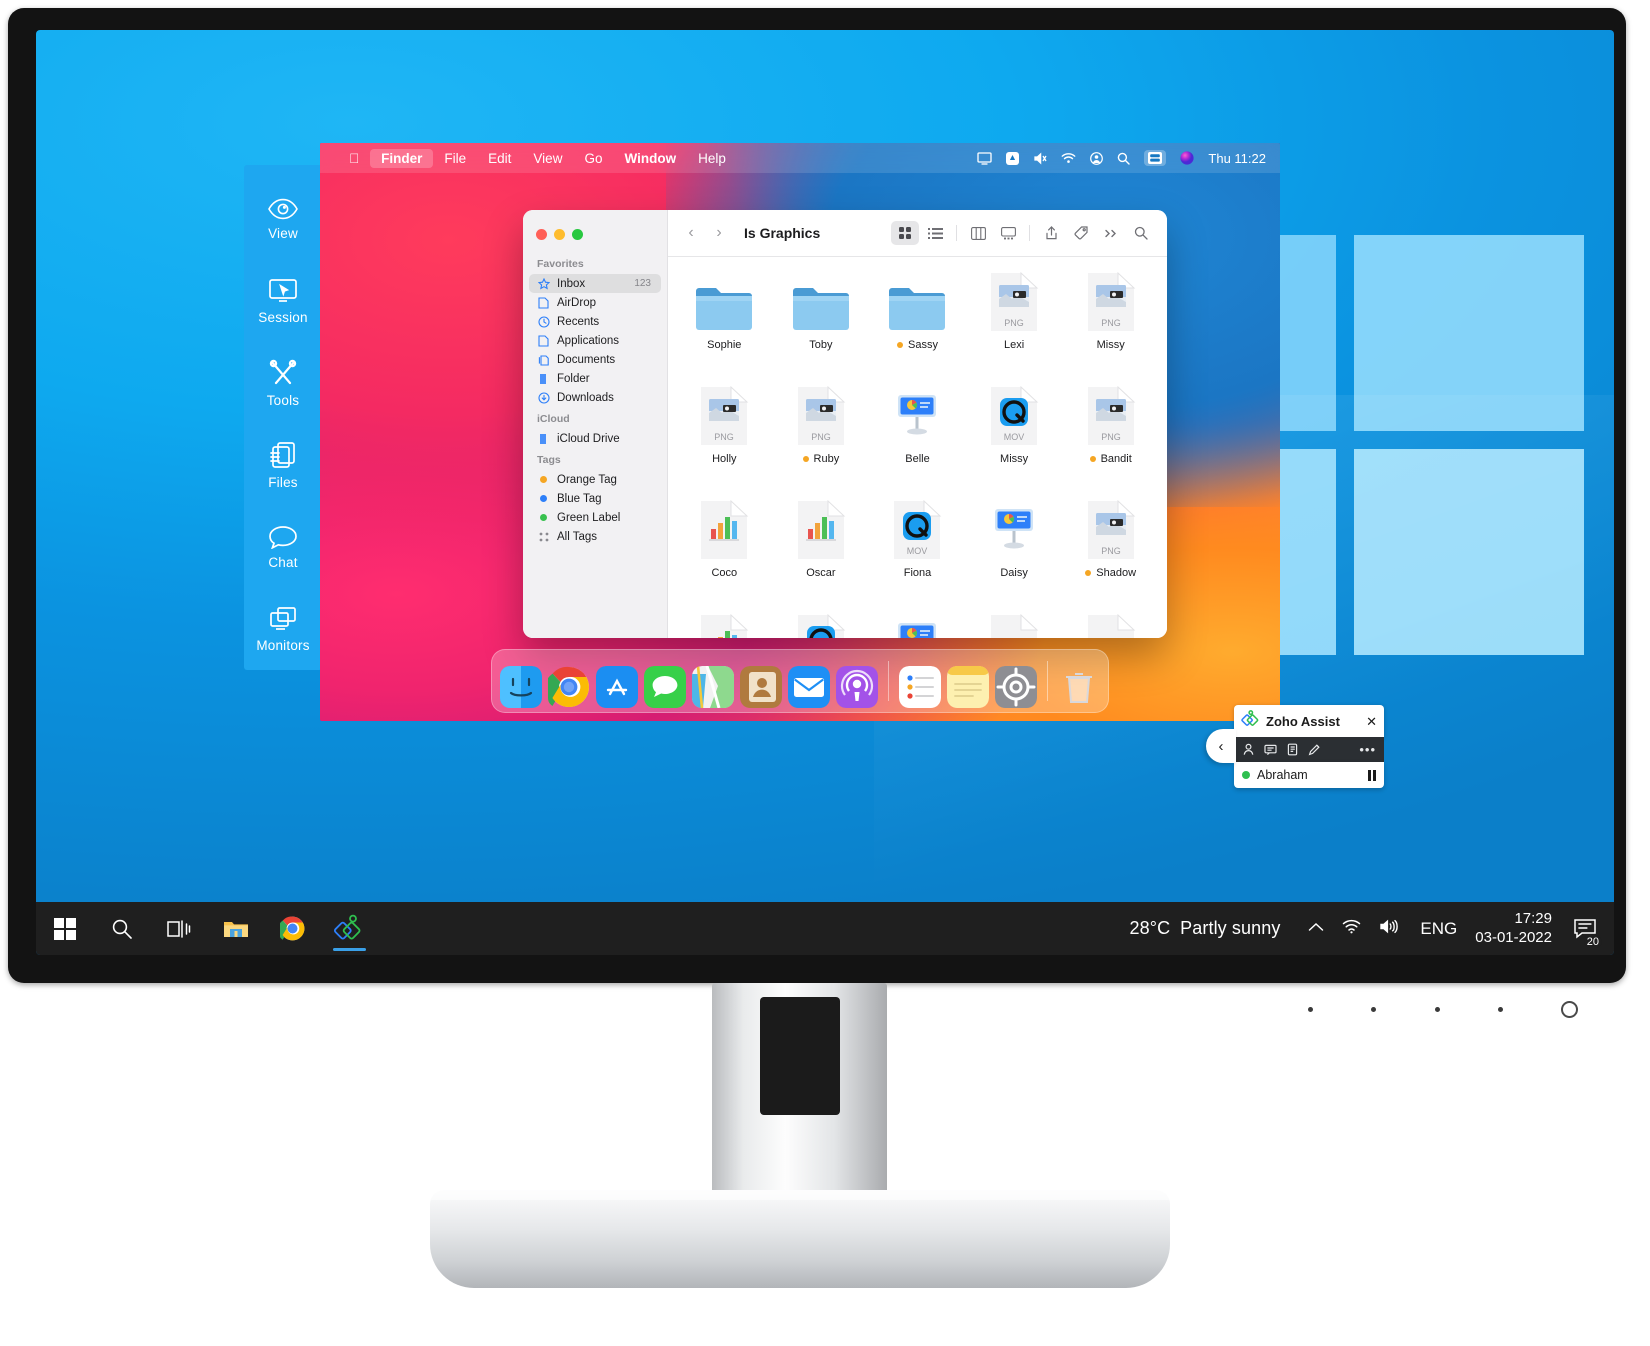  I want to click on dock-item-system-preferences, so click(1016, 687).